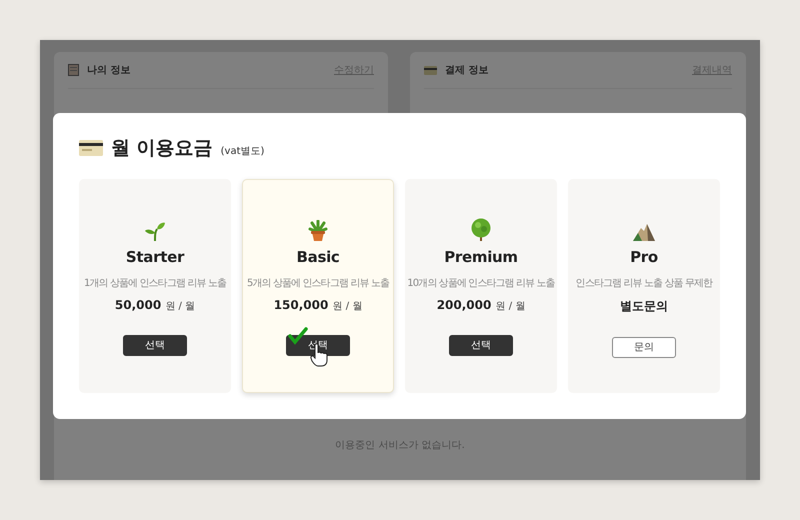 This screenshot has height=520, width=800. I want to click on panel-title: 나의 정보, so click(109, 70).